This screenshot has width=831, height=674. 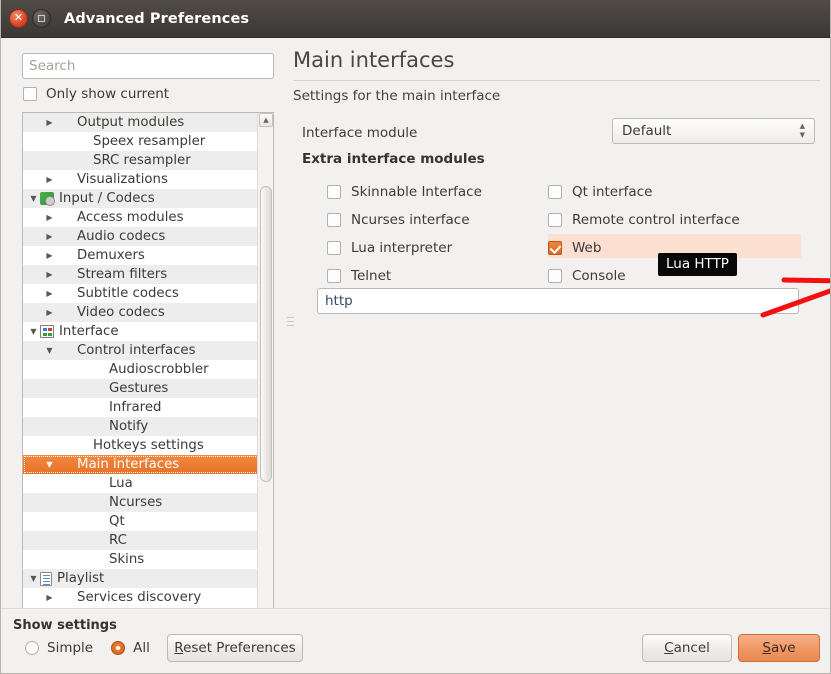 I want to click on reset-preferences-button: Reset Preferences, so click(x=235, y=648).